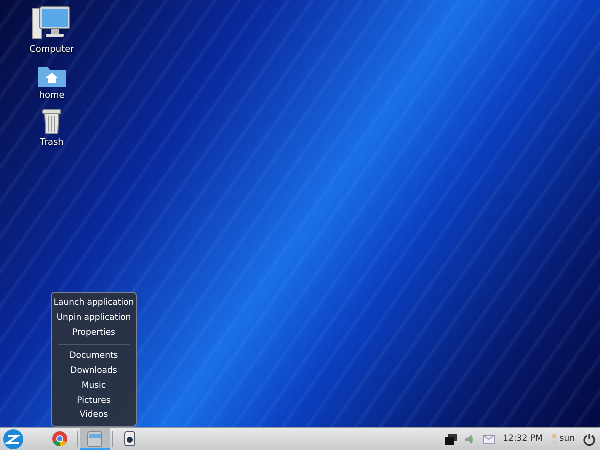  Describe the element at coordinates (451, 439) in the screenshot. I see `windows-icon` at that location.